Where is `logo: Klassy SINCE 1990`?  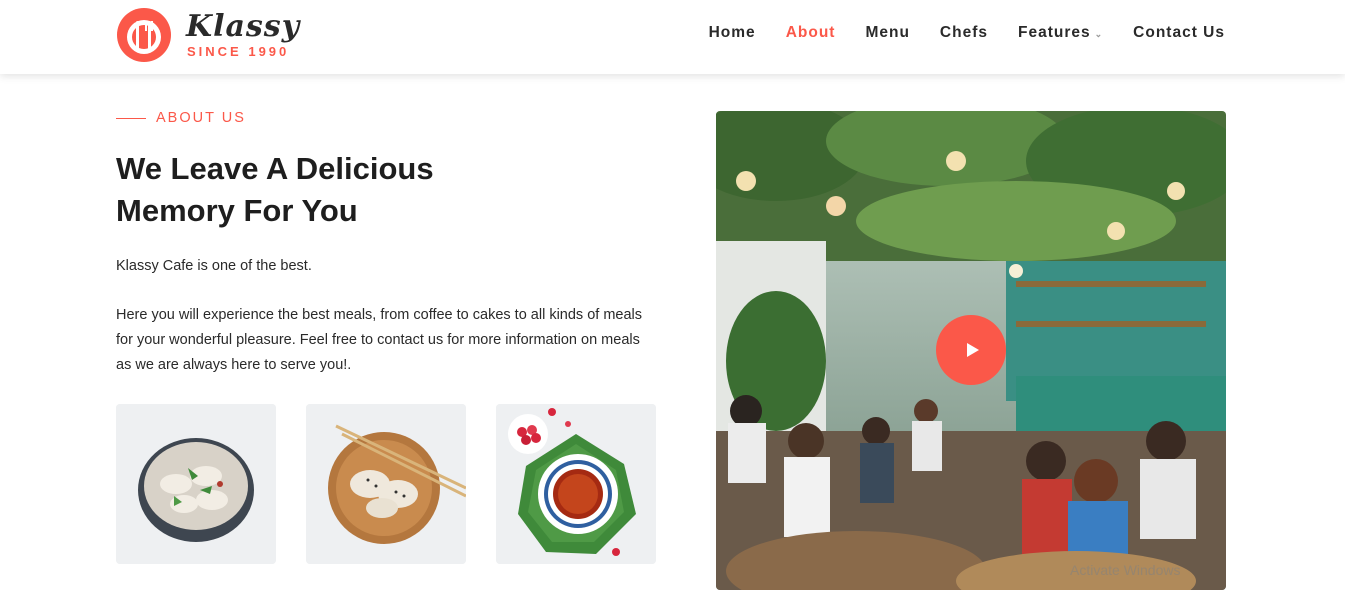 logo: Klassy SINCE 1990 is located at coordinates (207, 36).